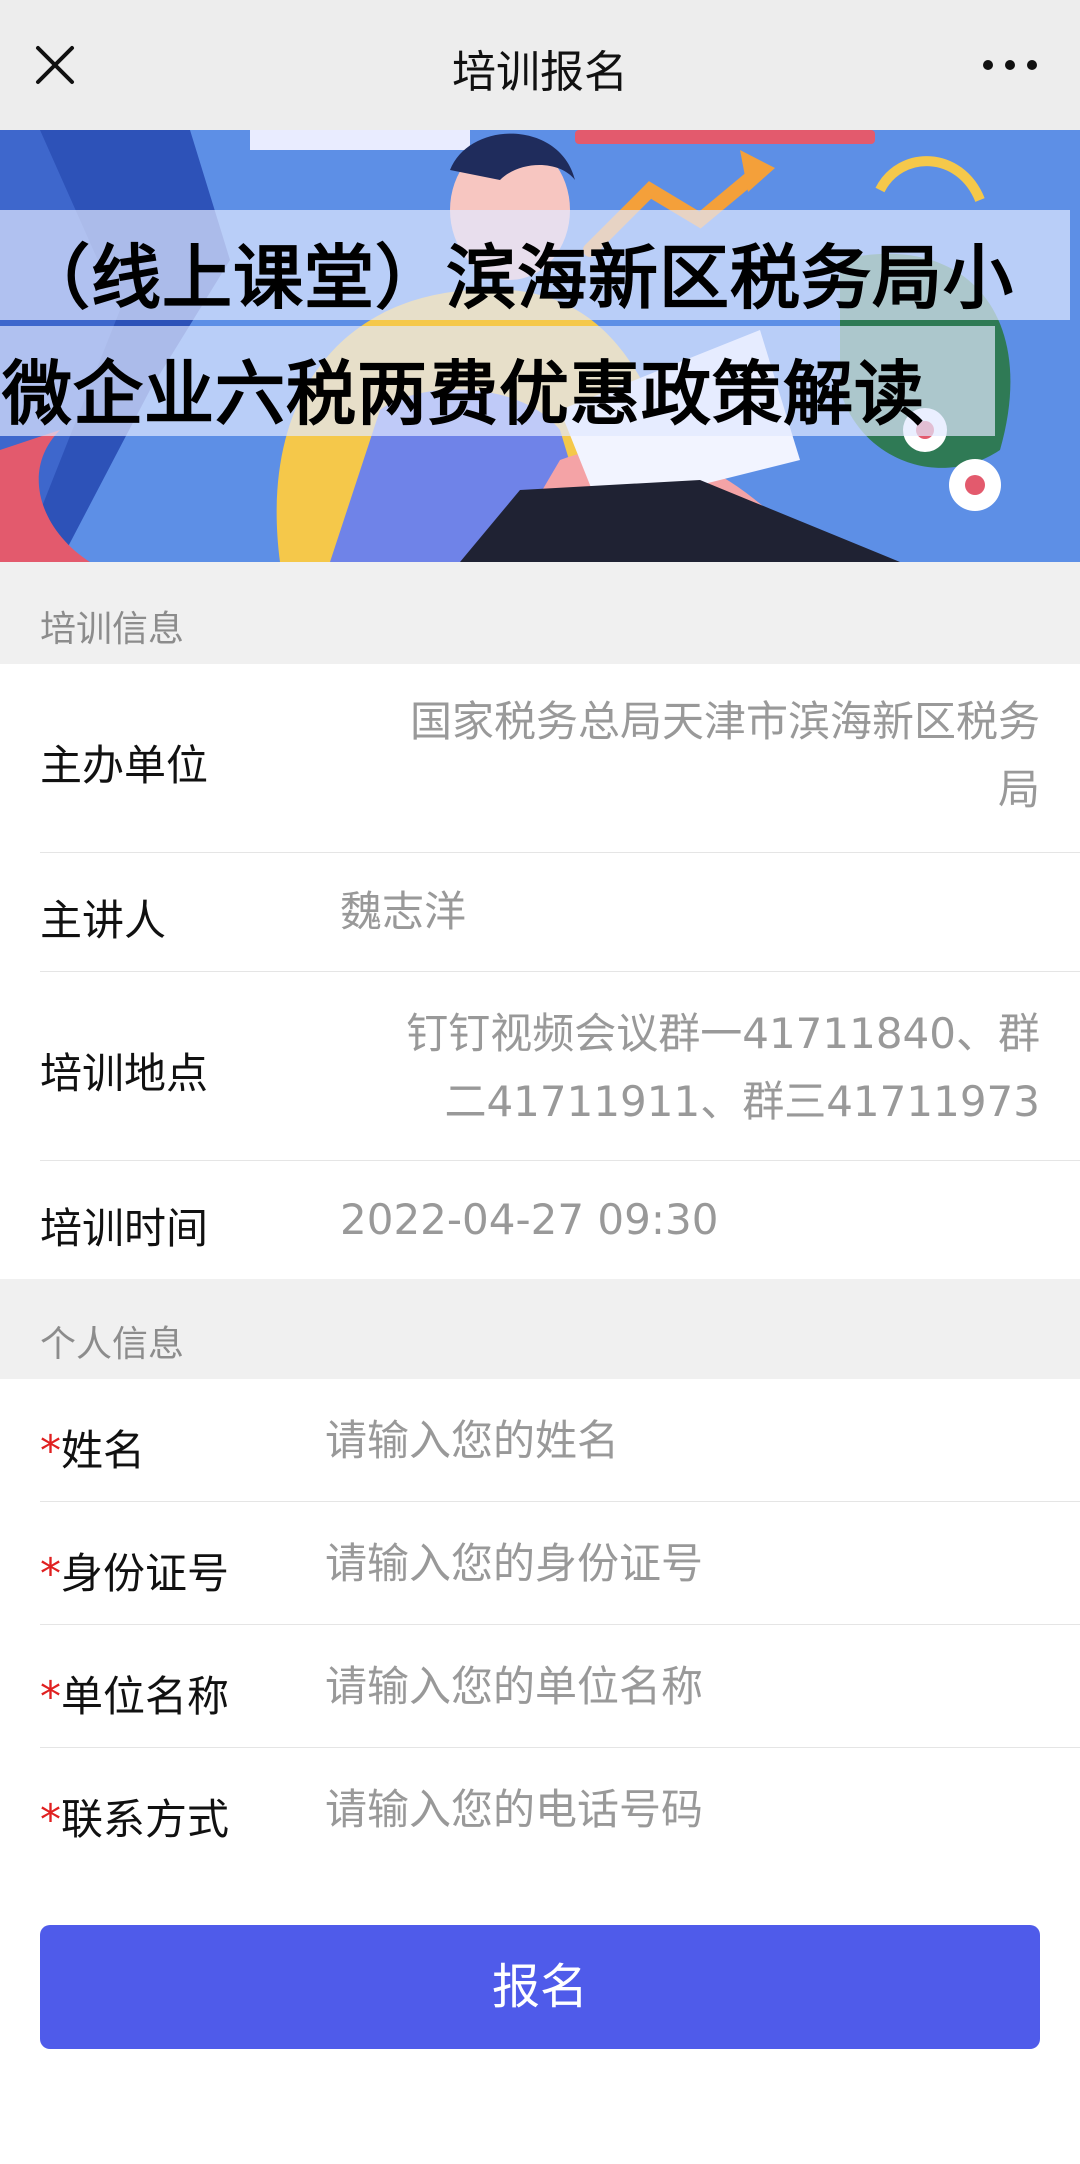 This screenshot has height=2164, width=1080. I want to click on info-row-time: 培训时间 2022-04-27 09:30, so click(540, 1220).